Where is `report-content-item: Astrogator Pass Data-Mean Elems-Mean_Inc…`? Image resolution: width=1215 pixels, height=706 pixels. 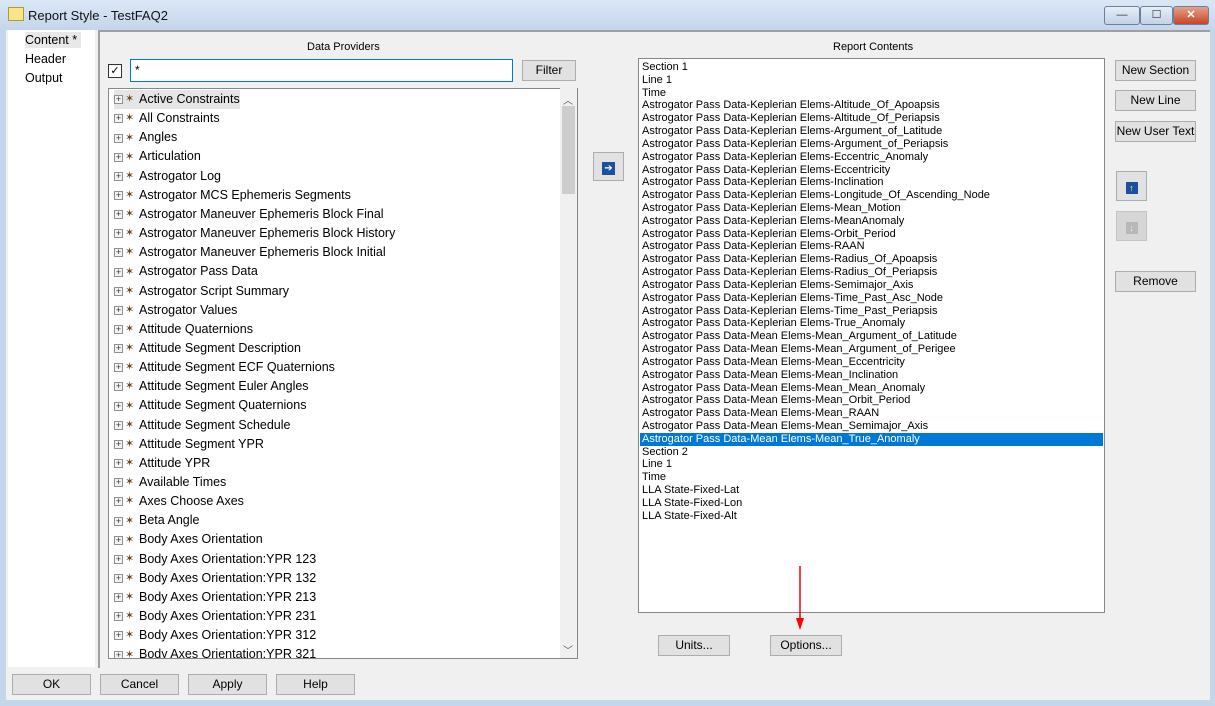 report-content-item: Astrogator Pass Data-Mean Elems-Mean_Inc… is located at coordinates (871, 375).